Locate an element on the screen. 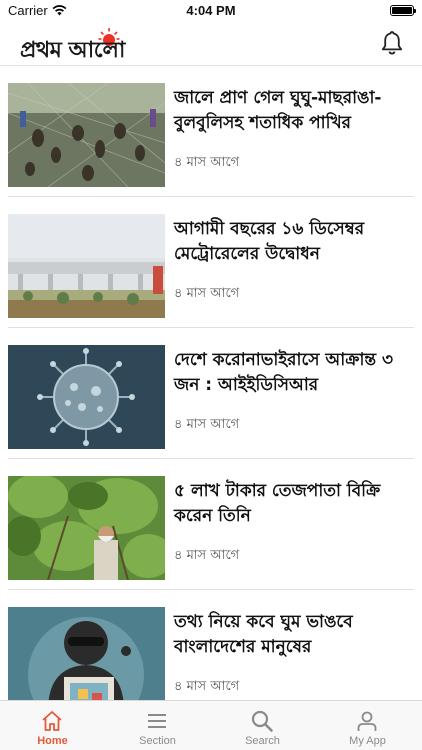 The width and height of the screenshot is (422, 750). tab-my-app: My App is located at coordinates (367, 725).